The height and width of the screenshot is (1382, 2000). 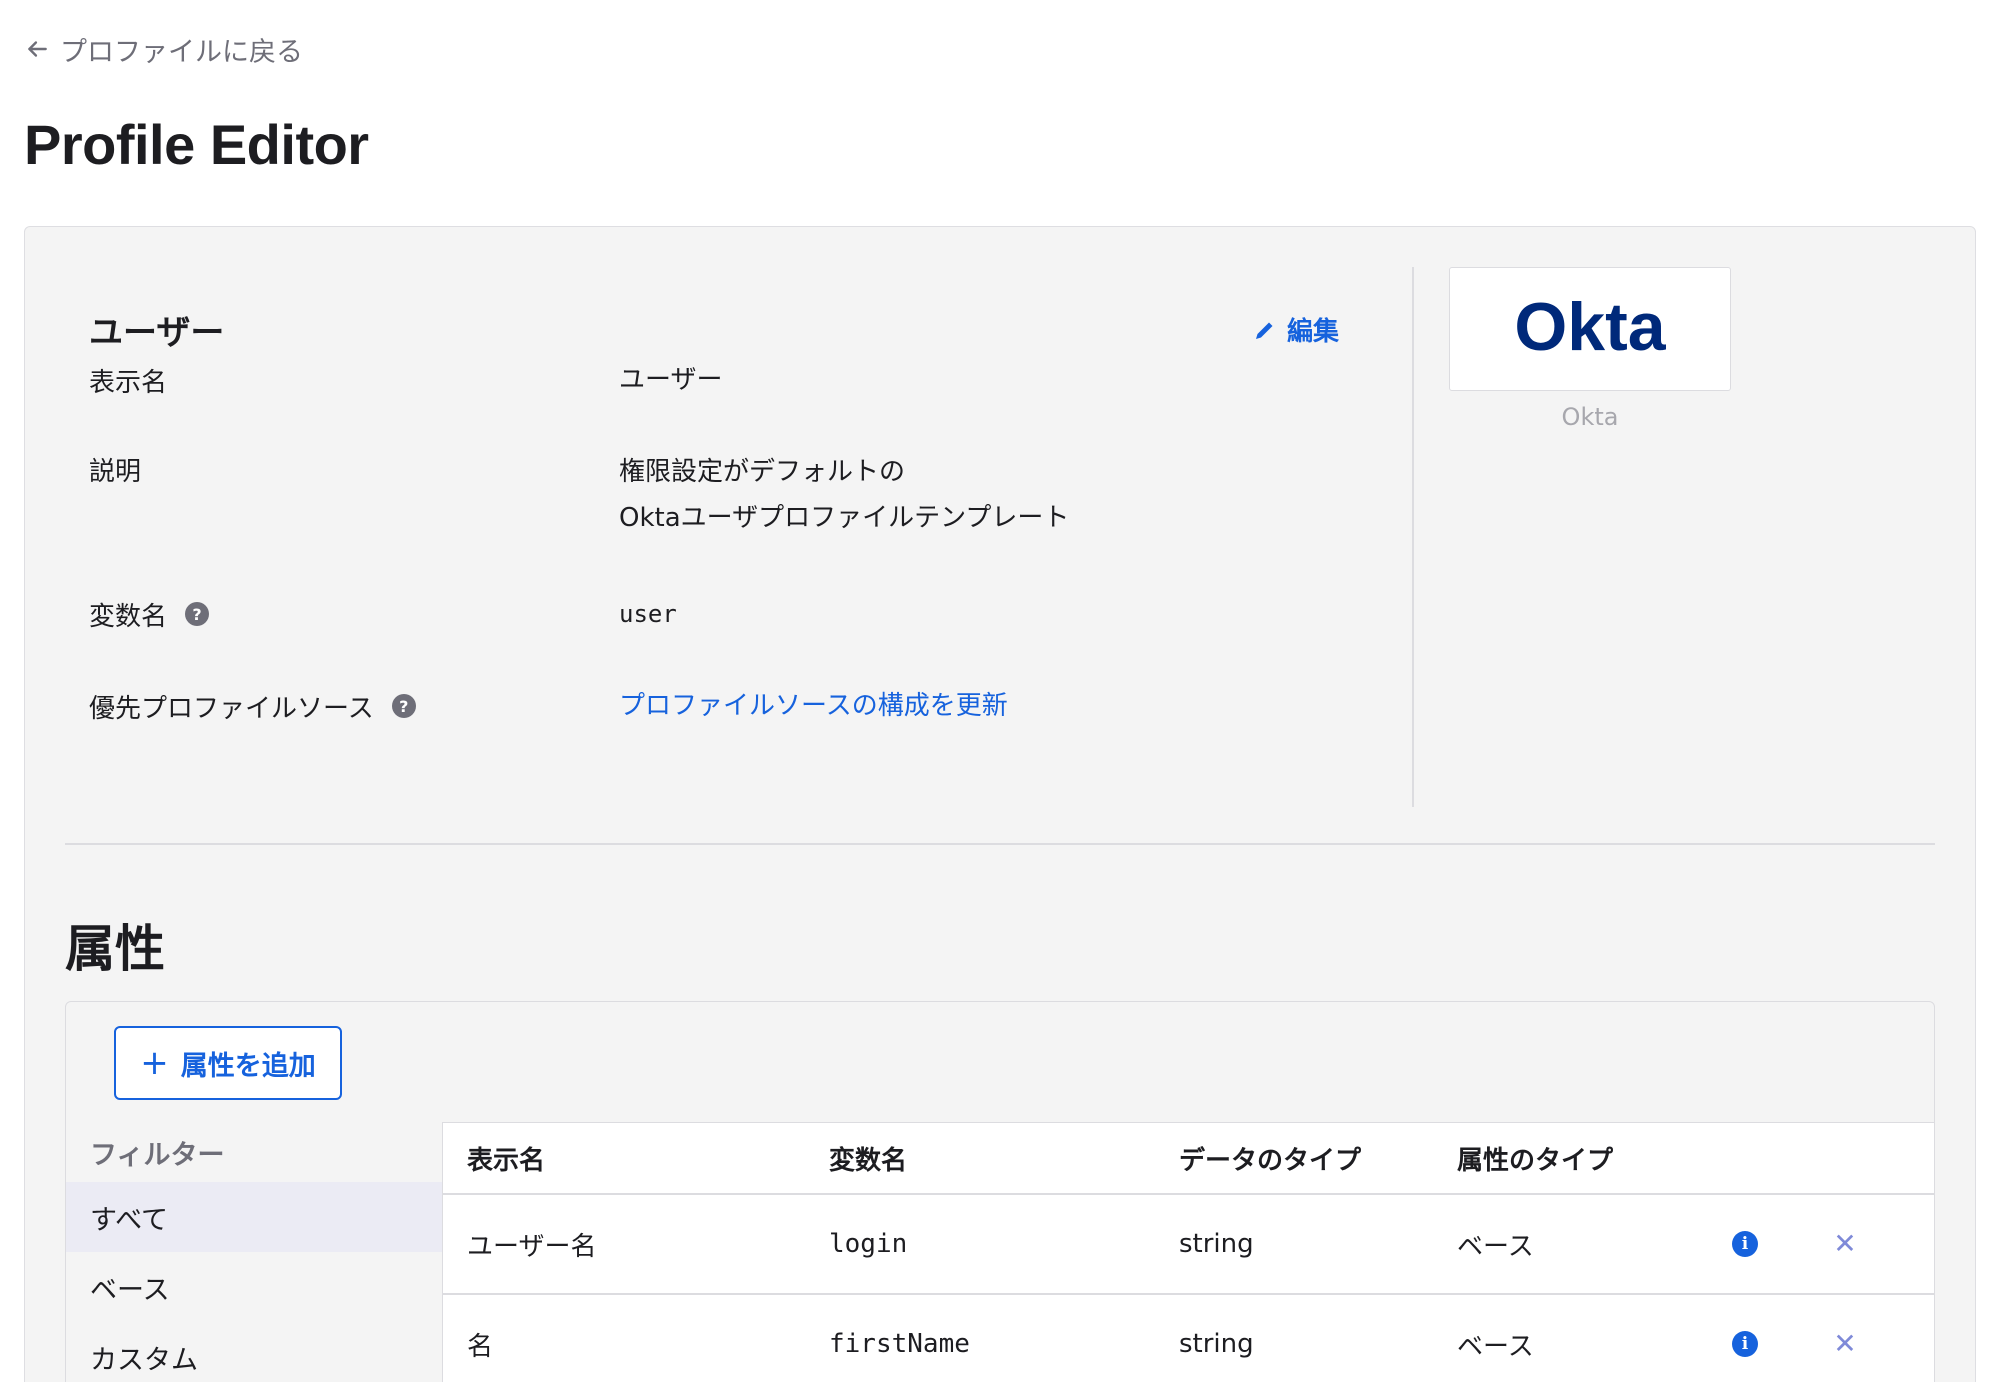 I want to click on filter-item-all: すべて, so click(x=254, y=1217).